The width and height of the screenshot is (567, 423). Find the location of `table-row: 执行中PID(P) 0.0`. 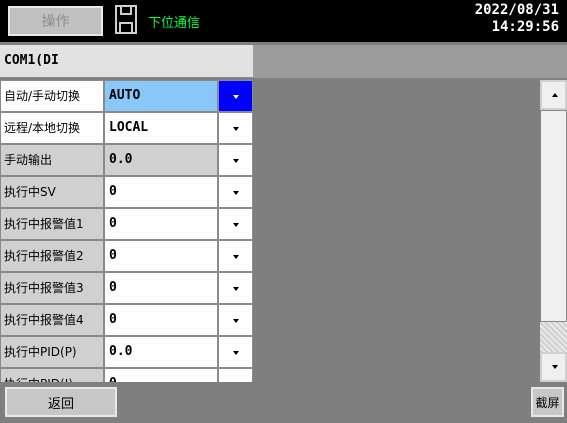

table-row: 执行中PID(P) 0.0 is located at coordinates (126, 352).